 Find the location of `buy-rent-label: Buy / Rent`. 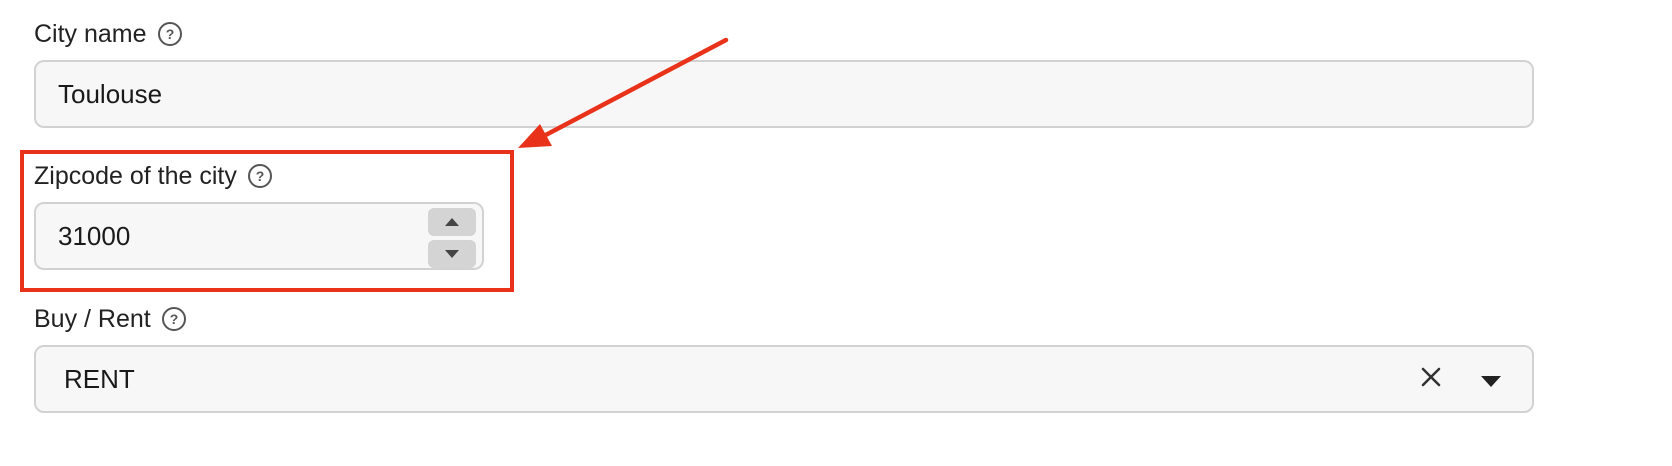

buy-rent-label: Buy / Rent is located at coordinates (92, 318).